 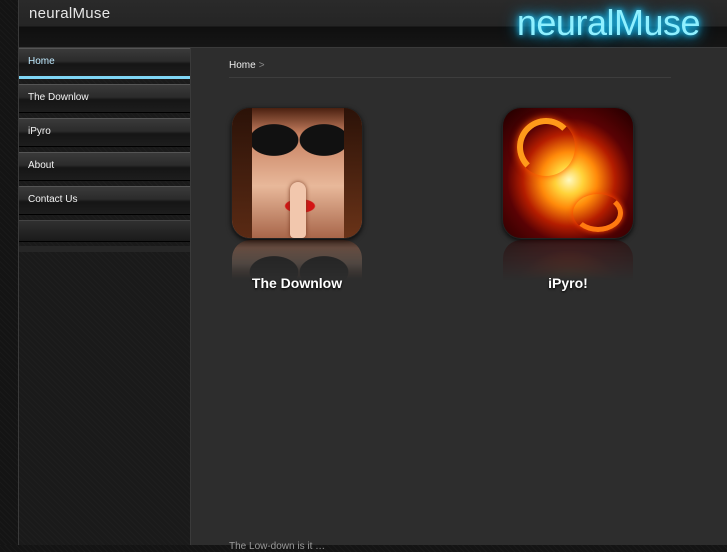 I want to click on site-header: neuralMuse neuralMuse, so click(x=373, y=24).